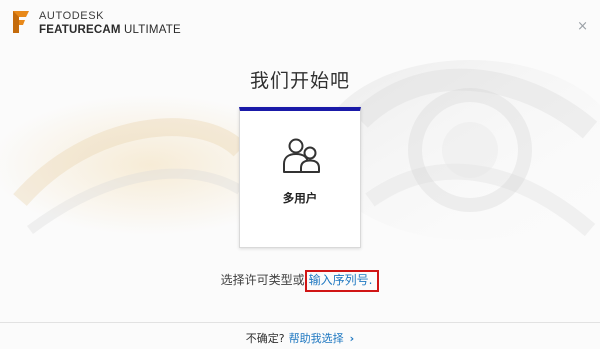 The image size is (600, 349). What do you see at coordinates (300, 177) in the screenshot?
I see `multi-user-license-card: 多用户` at bounding box center [300, 177].